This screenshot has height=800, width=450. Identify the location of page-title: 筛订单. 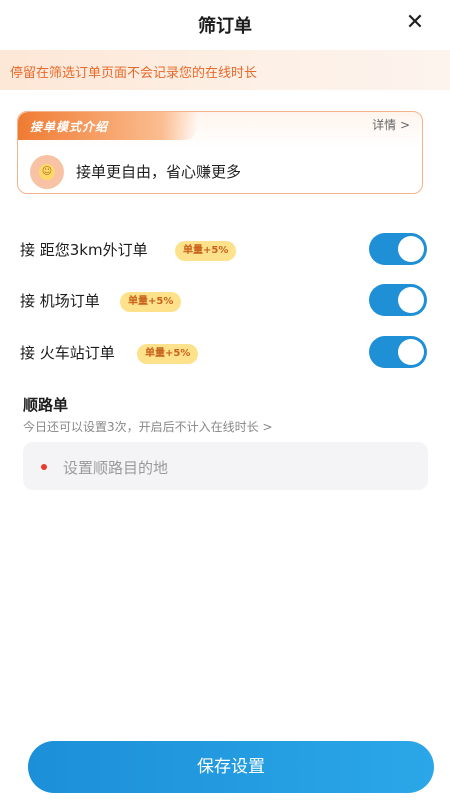
(225, 26).